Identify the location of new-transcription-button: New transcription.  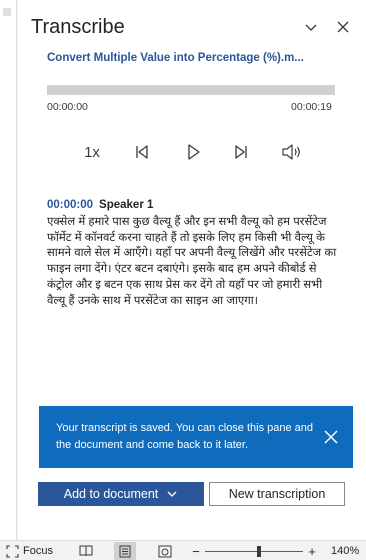
(277, 494).